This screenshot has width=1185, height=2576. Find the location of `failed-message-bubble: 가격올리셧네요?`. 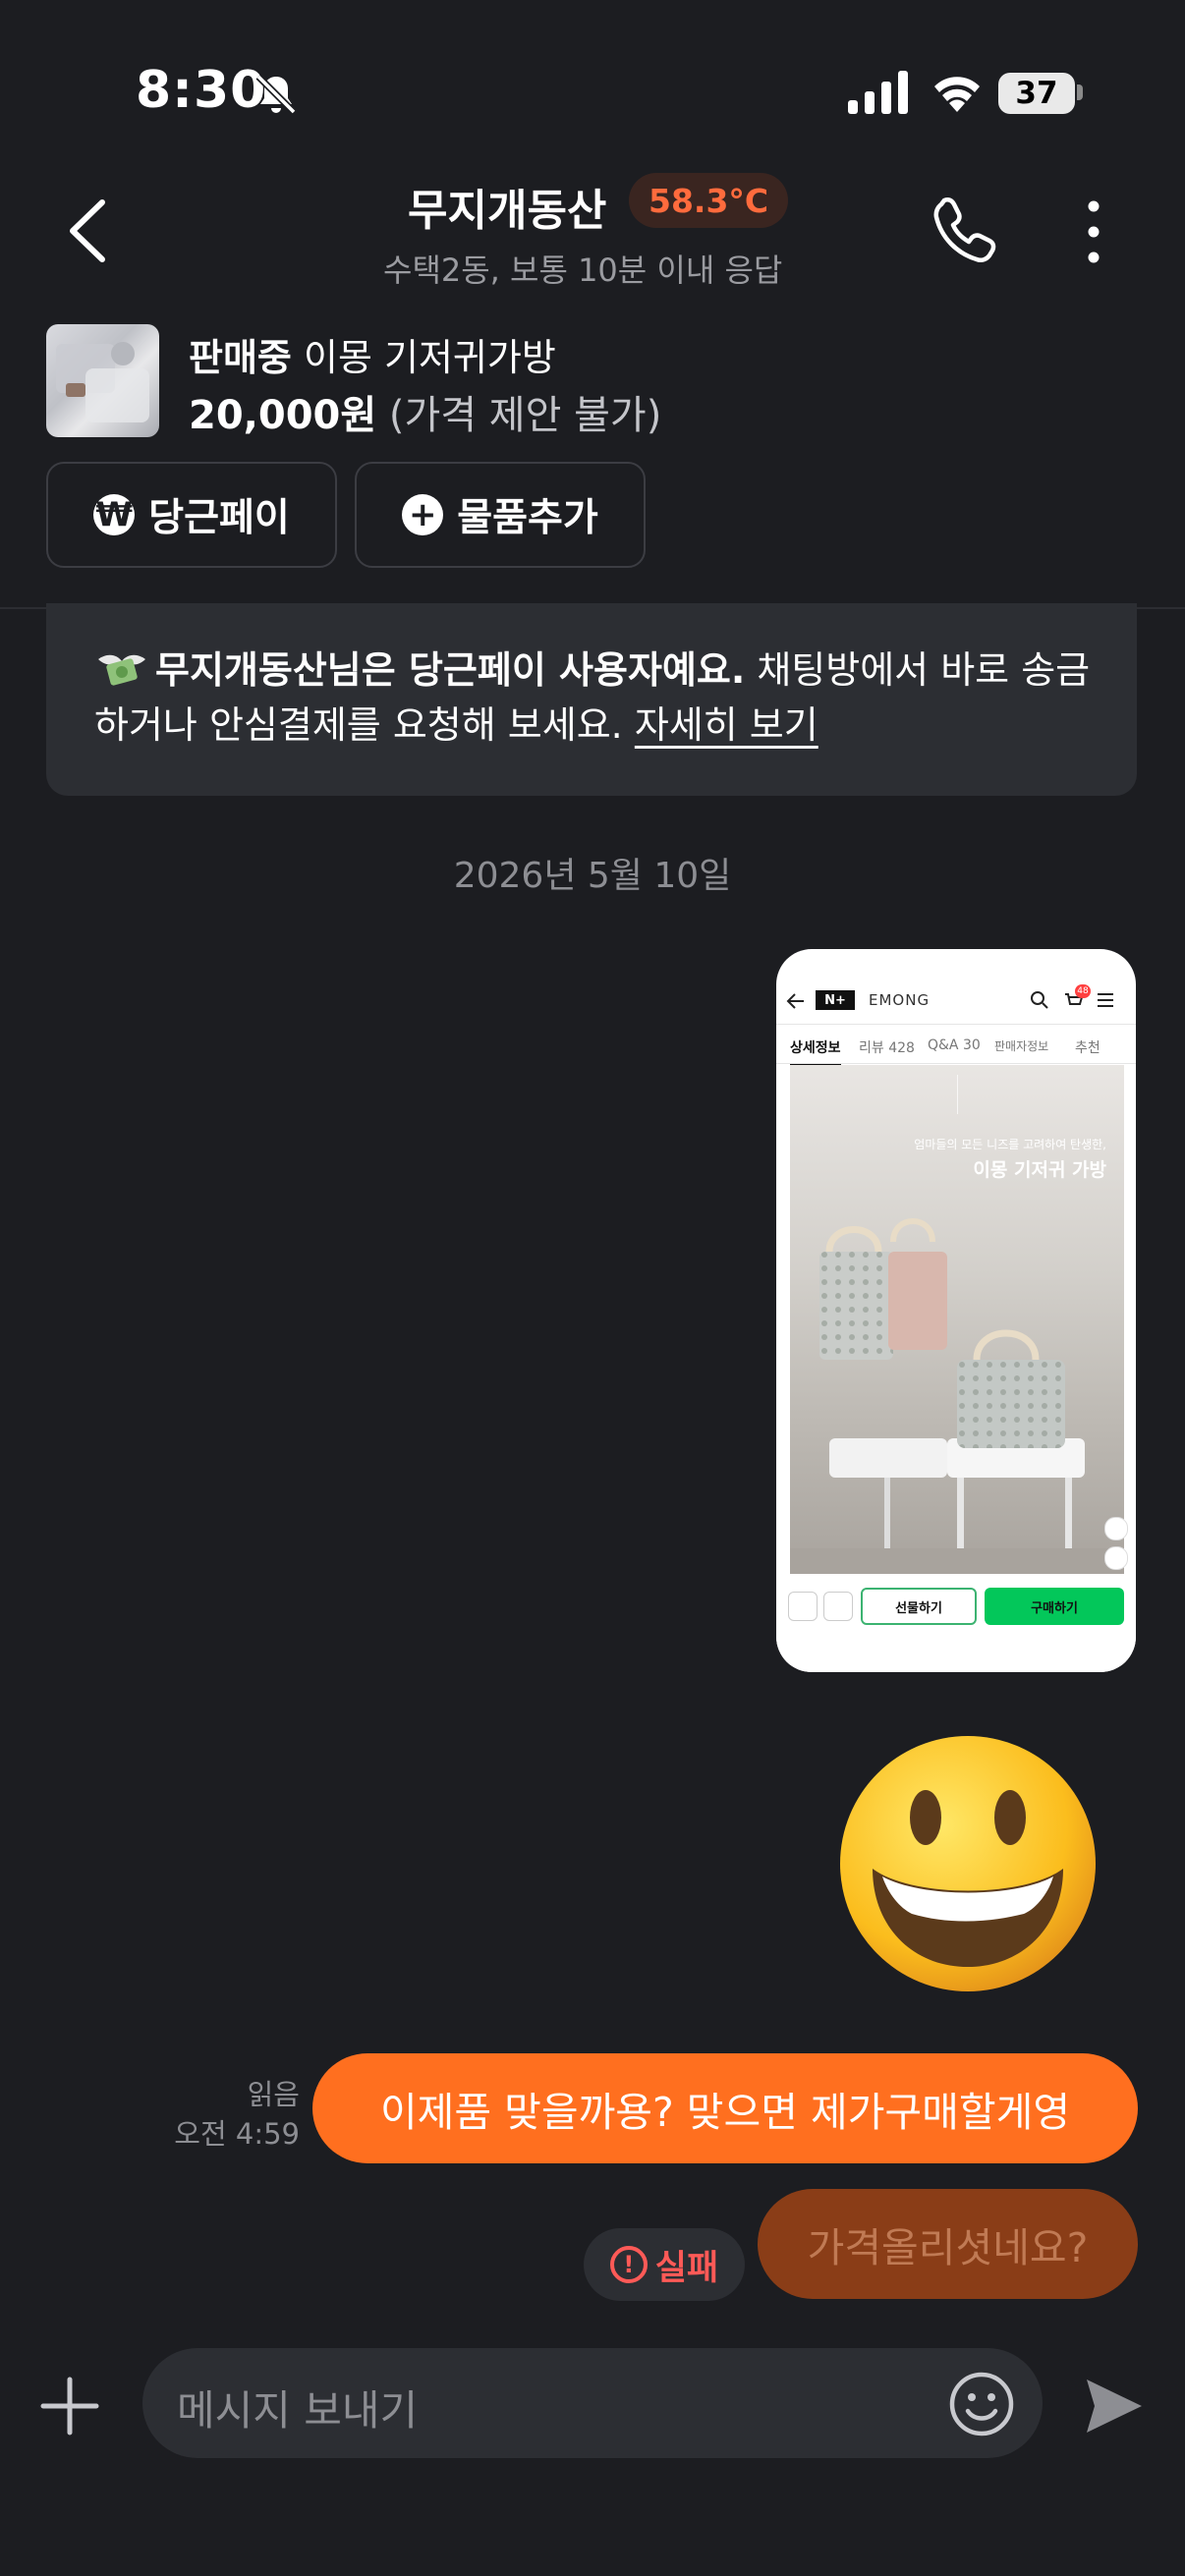

failed-message-bubble: 가격올리셧네요? is located at coordinates (948, 2244).